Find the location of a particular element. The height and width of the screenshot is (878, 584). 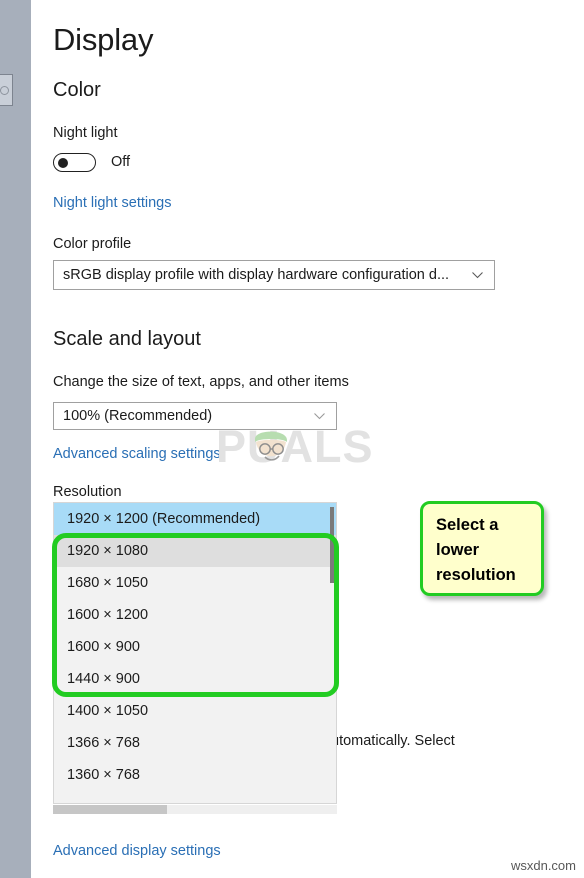

color-profile-label: Color profile is located at coordinates (92, 244).